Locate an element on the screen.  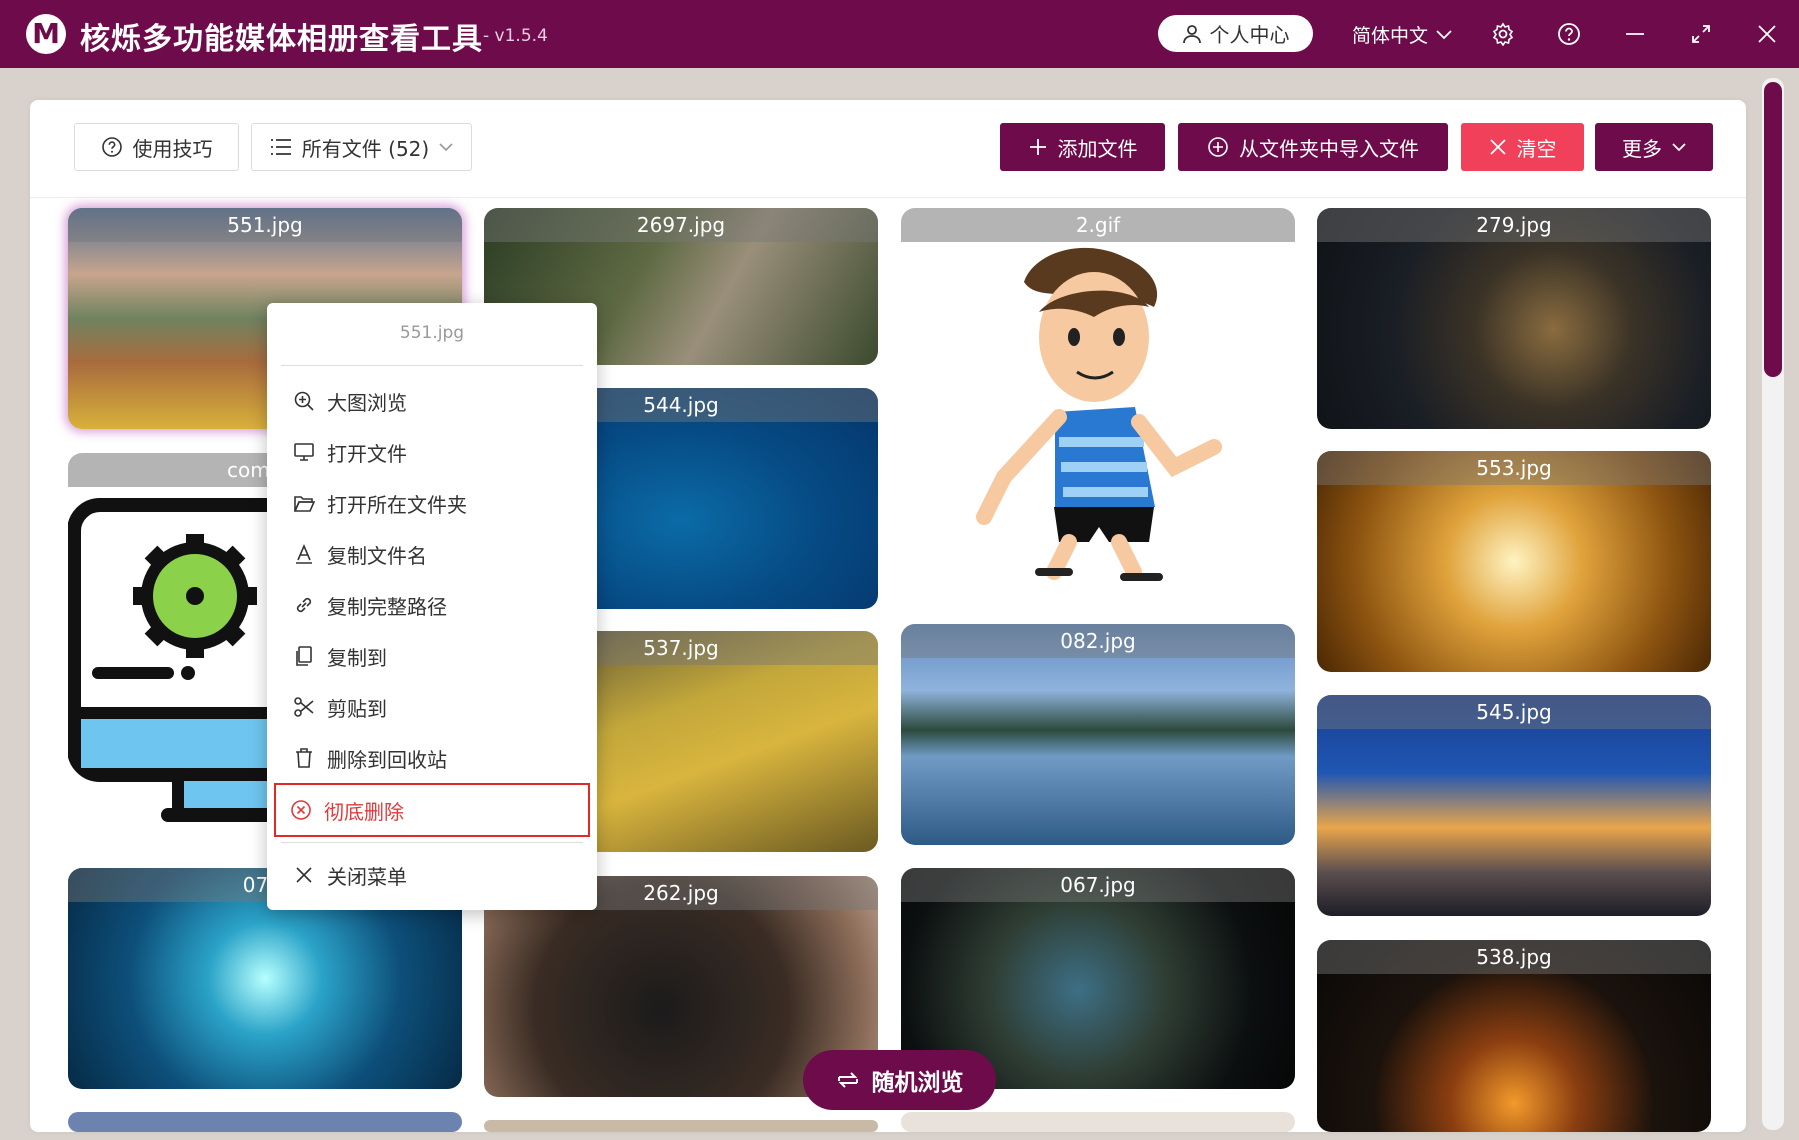
image-card-538: 538.jpg is located at coordinates (1514, 1036).